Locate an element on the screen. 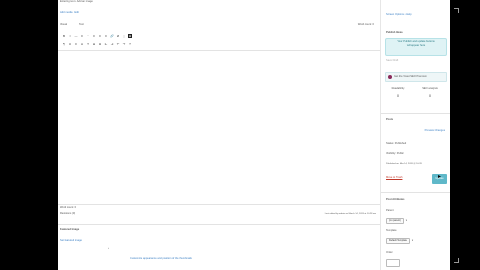 The width and height of the screenshot is (480, 270). publish-hint-line-2: will appear here is located at coordinates (416, 45).